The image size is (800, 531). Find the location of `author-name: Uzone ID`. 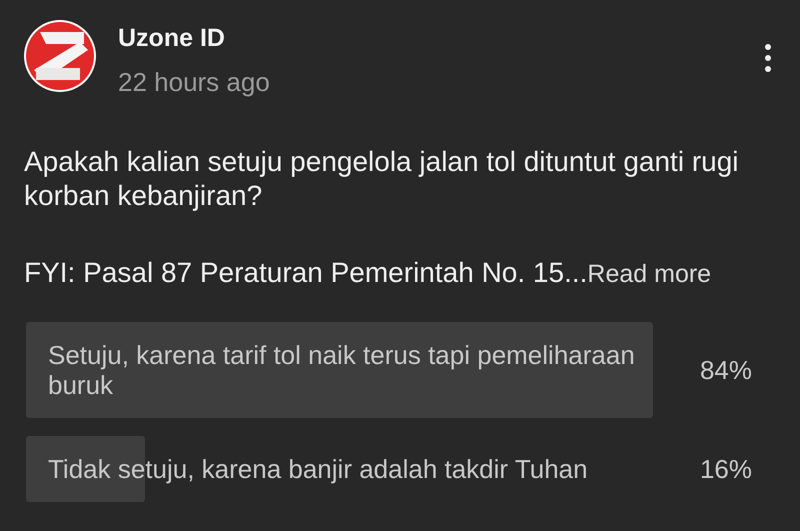

author-name: Uzone ID is located at coordinates (194, 38).